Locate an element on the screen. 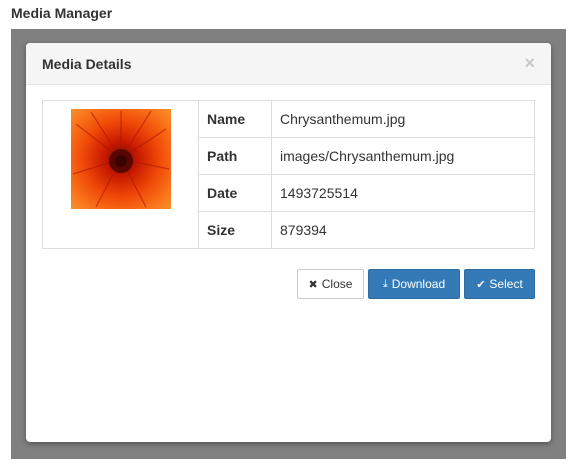 The image size is (576, 469). select-button: ✔ Select is located at coordinates (499, 284).